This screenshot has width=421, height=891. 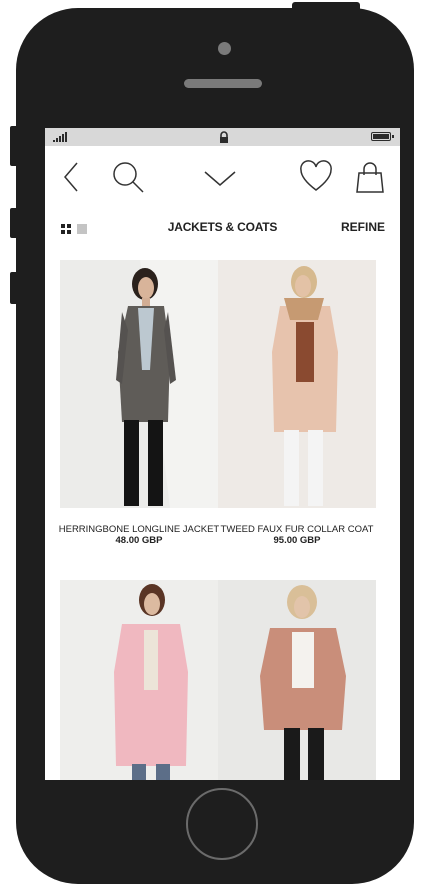 What do you see at coordinates (14, 146) in the screenshot?
I see `mute-switch` at bounding box center [14, 146].